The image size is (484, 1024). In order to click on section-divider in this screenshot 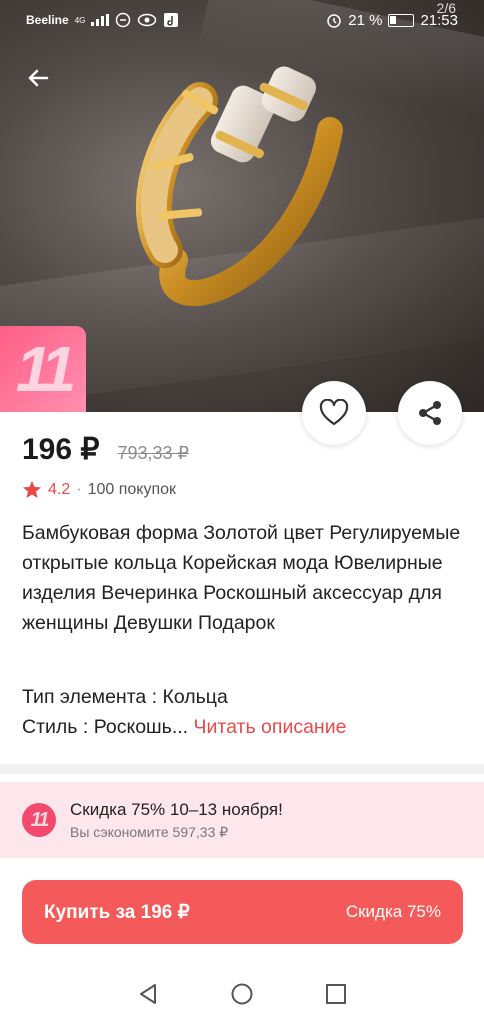, I will do `click(242, 769)`.